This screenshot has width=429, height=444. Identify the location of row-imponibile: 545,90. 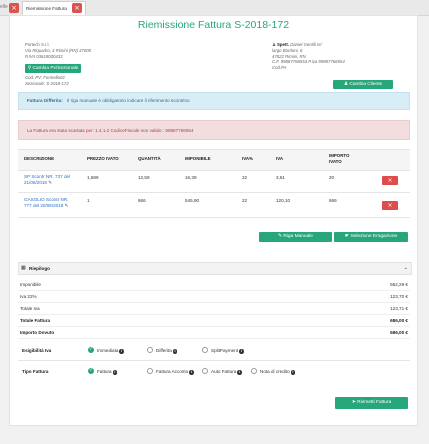
(192, 200).